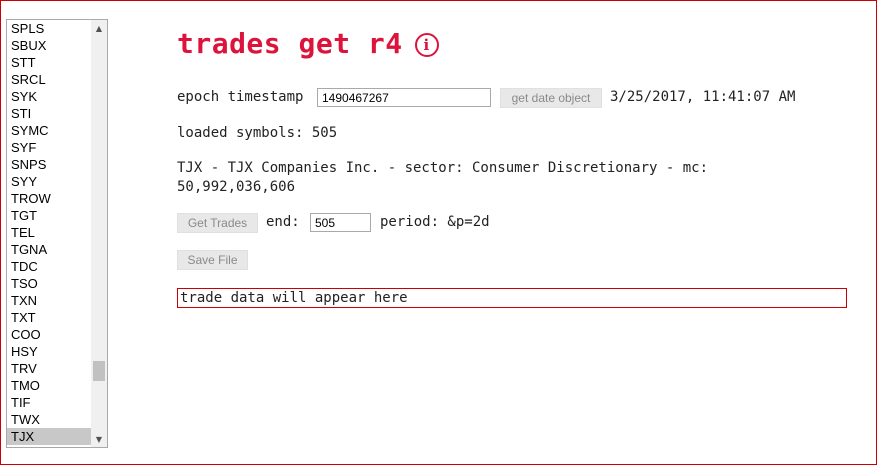  Describe the element at coordinates (49, 164) in the screenshot. I see `symbol-option: SNPS` at that location.